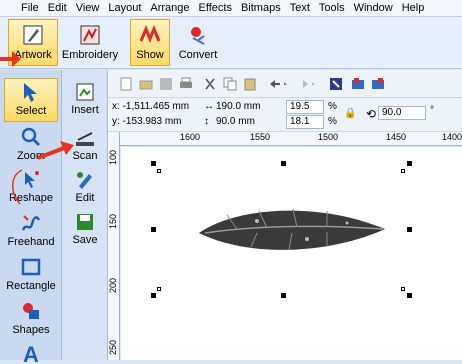  Describe the element at coordinates (30, 8) in the screenshot. I see `menu-file: File` at that location.